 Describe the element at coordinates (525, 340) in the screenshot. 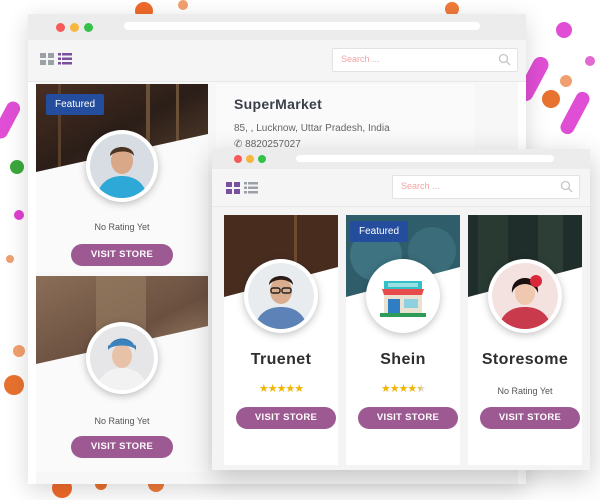

I see `store-card: Storesome No Rating Yet VISIT STORE` at that location.